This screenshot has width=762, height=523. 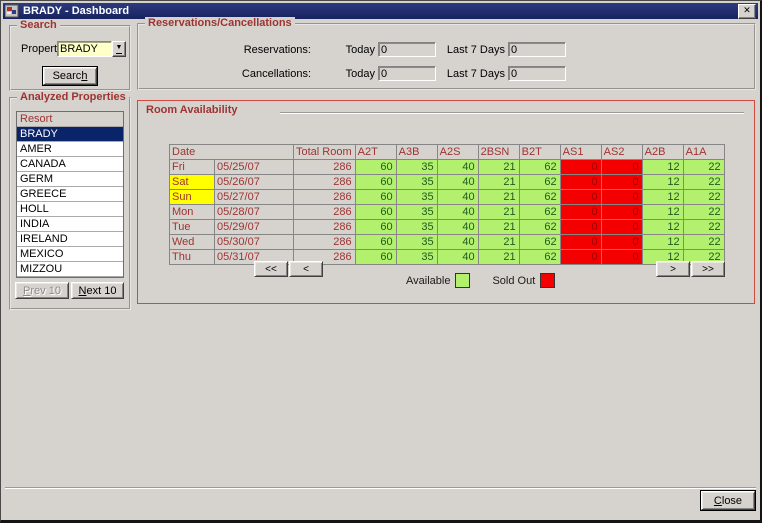 What do you see at coordinates (42, 290) in the screenshot?
I see `prev-10-button: Prev 10` at bounding box center [42, 290].